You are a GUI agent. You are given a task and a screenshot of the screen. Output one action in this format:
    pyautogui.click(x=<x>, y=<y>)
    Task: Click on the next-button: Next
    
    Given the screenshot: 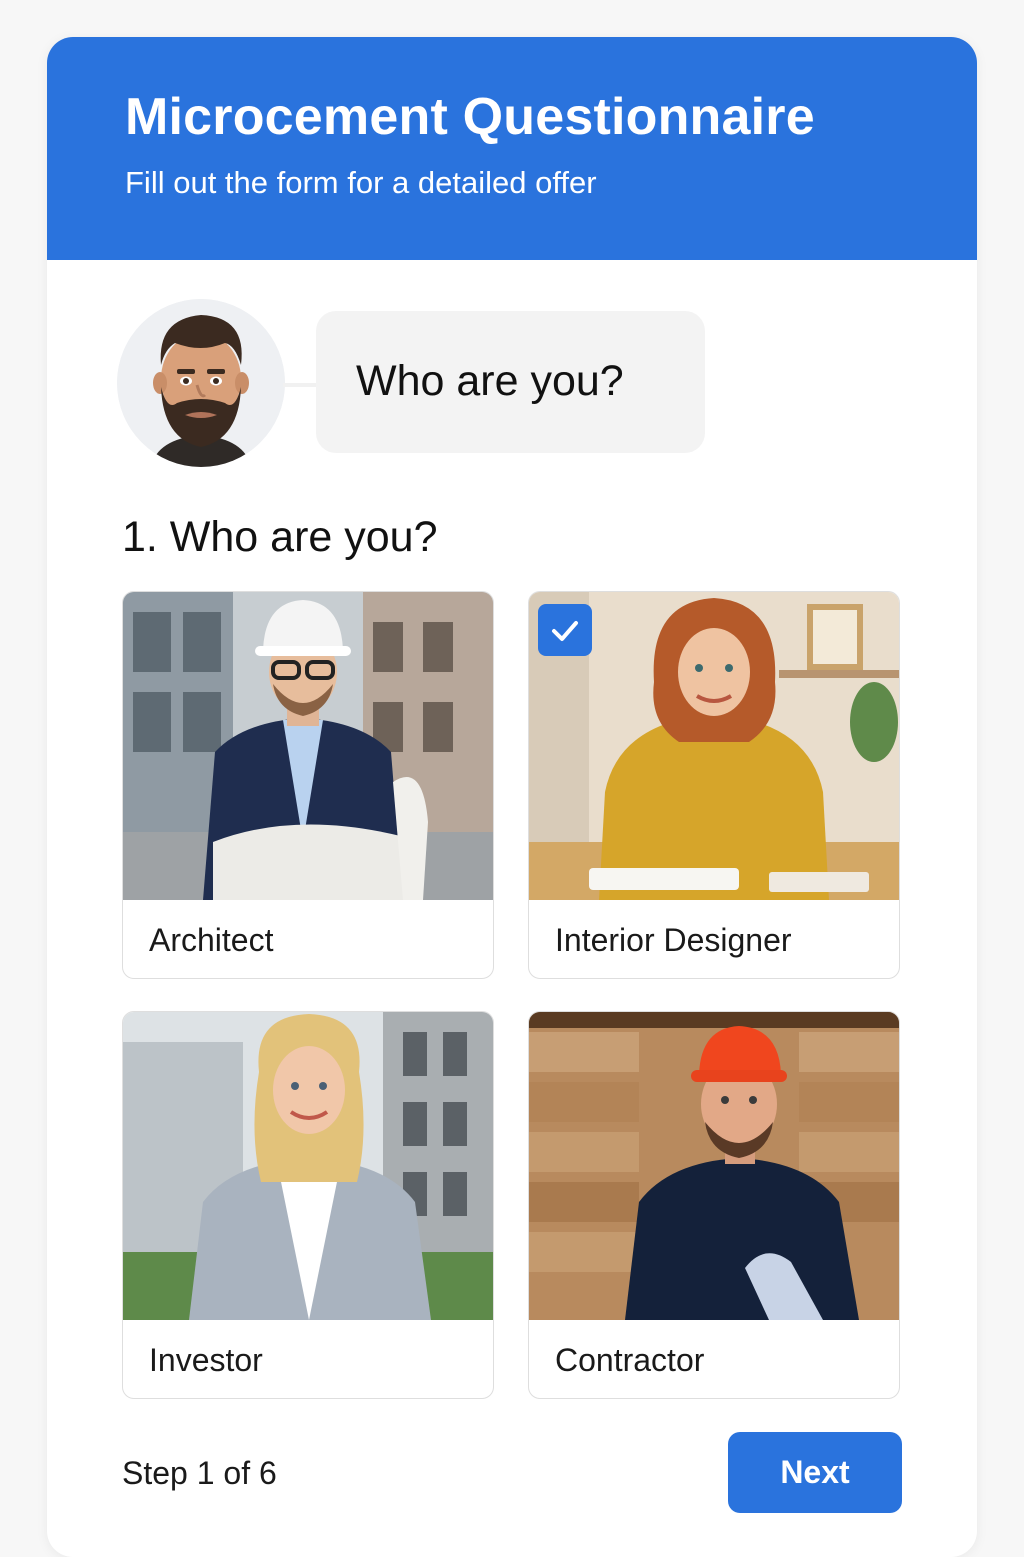 What is the action you would take?
    pyautogui.click(x=815, y=1472)
    